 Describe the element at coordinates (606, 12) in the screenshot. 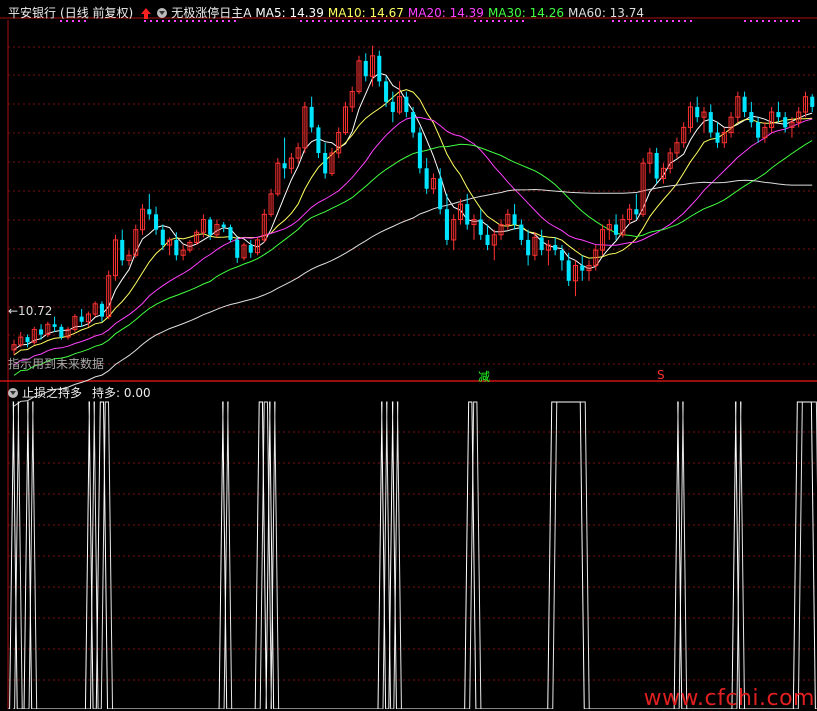

I see `ma60-label: MA60: 13.74` at that location.